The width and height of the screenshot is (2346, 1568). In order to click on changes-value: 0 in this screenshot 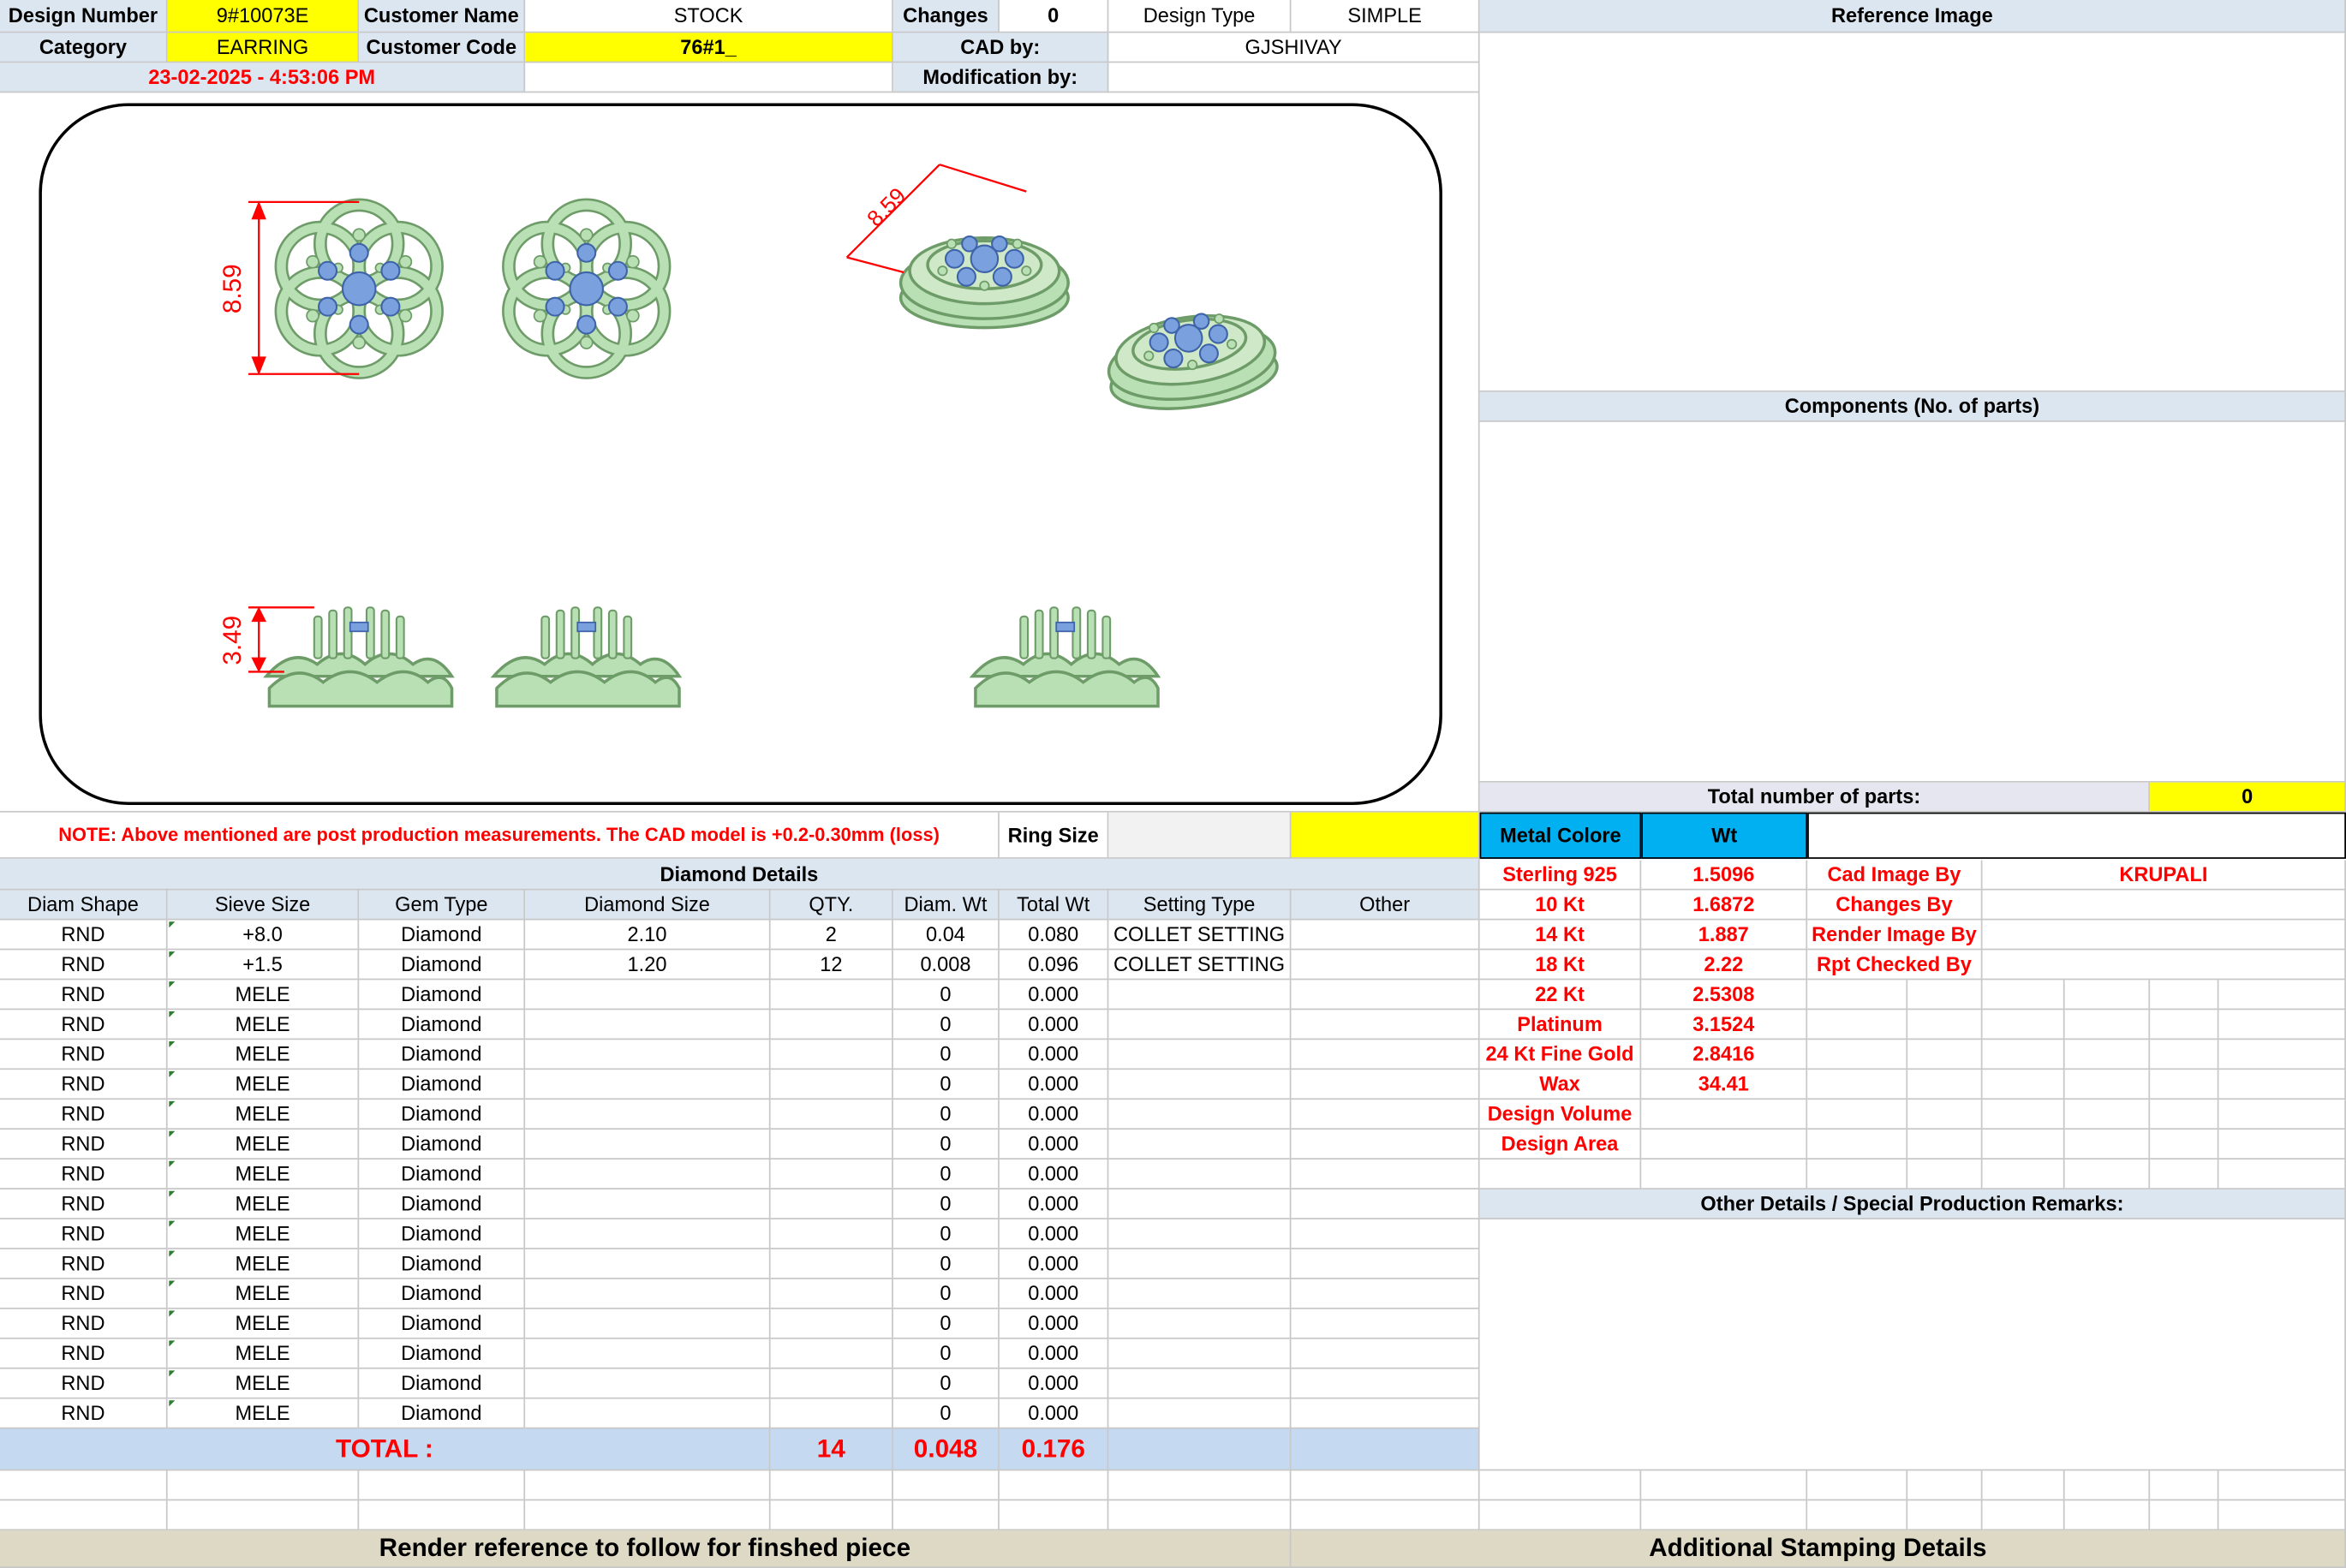, I will do `click(1054, 16)`.